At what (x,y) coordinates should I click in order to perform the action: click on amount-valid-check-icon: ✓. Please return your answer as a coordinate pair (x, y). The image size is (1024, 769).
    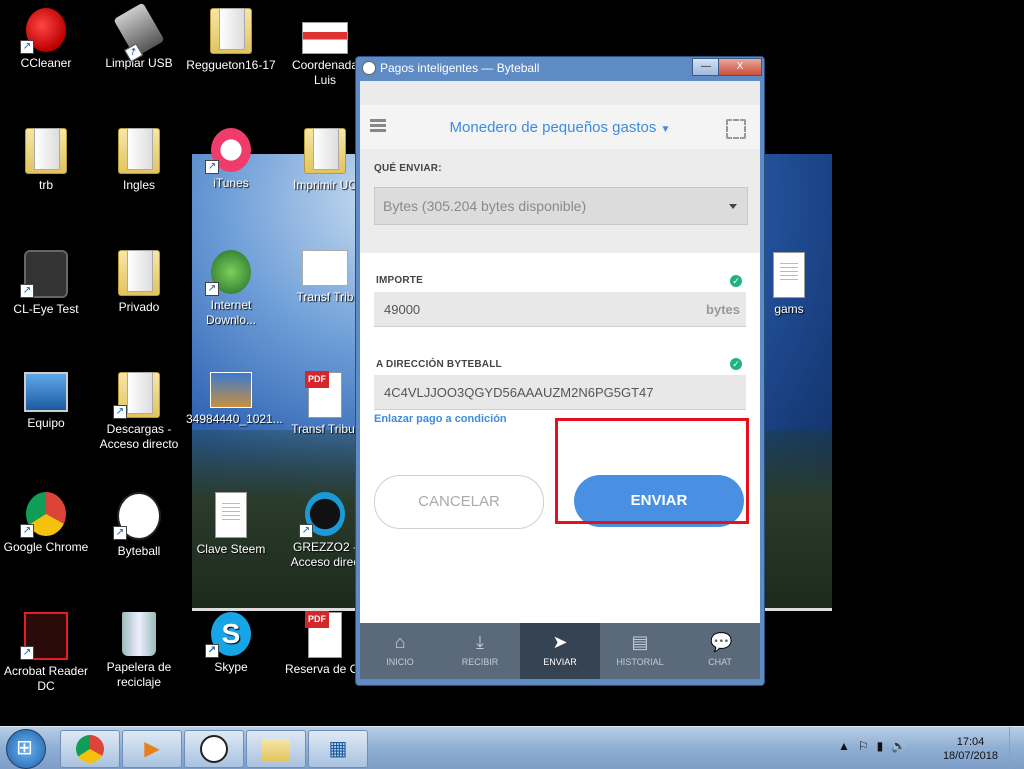
    Looking at the image, I should click on (736, 281).